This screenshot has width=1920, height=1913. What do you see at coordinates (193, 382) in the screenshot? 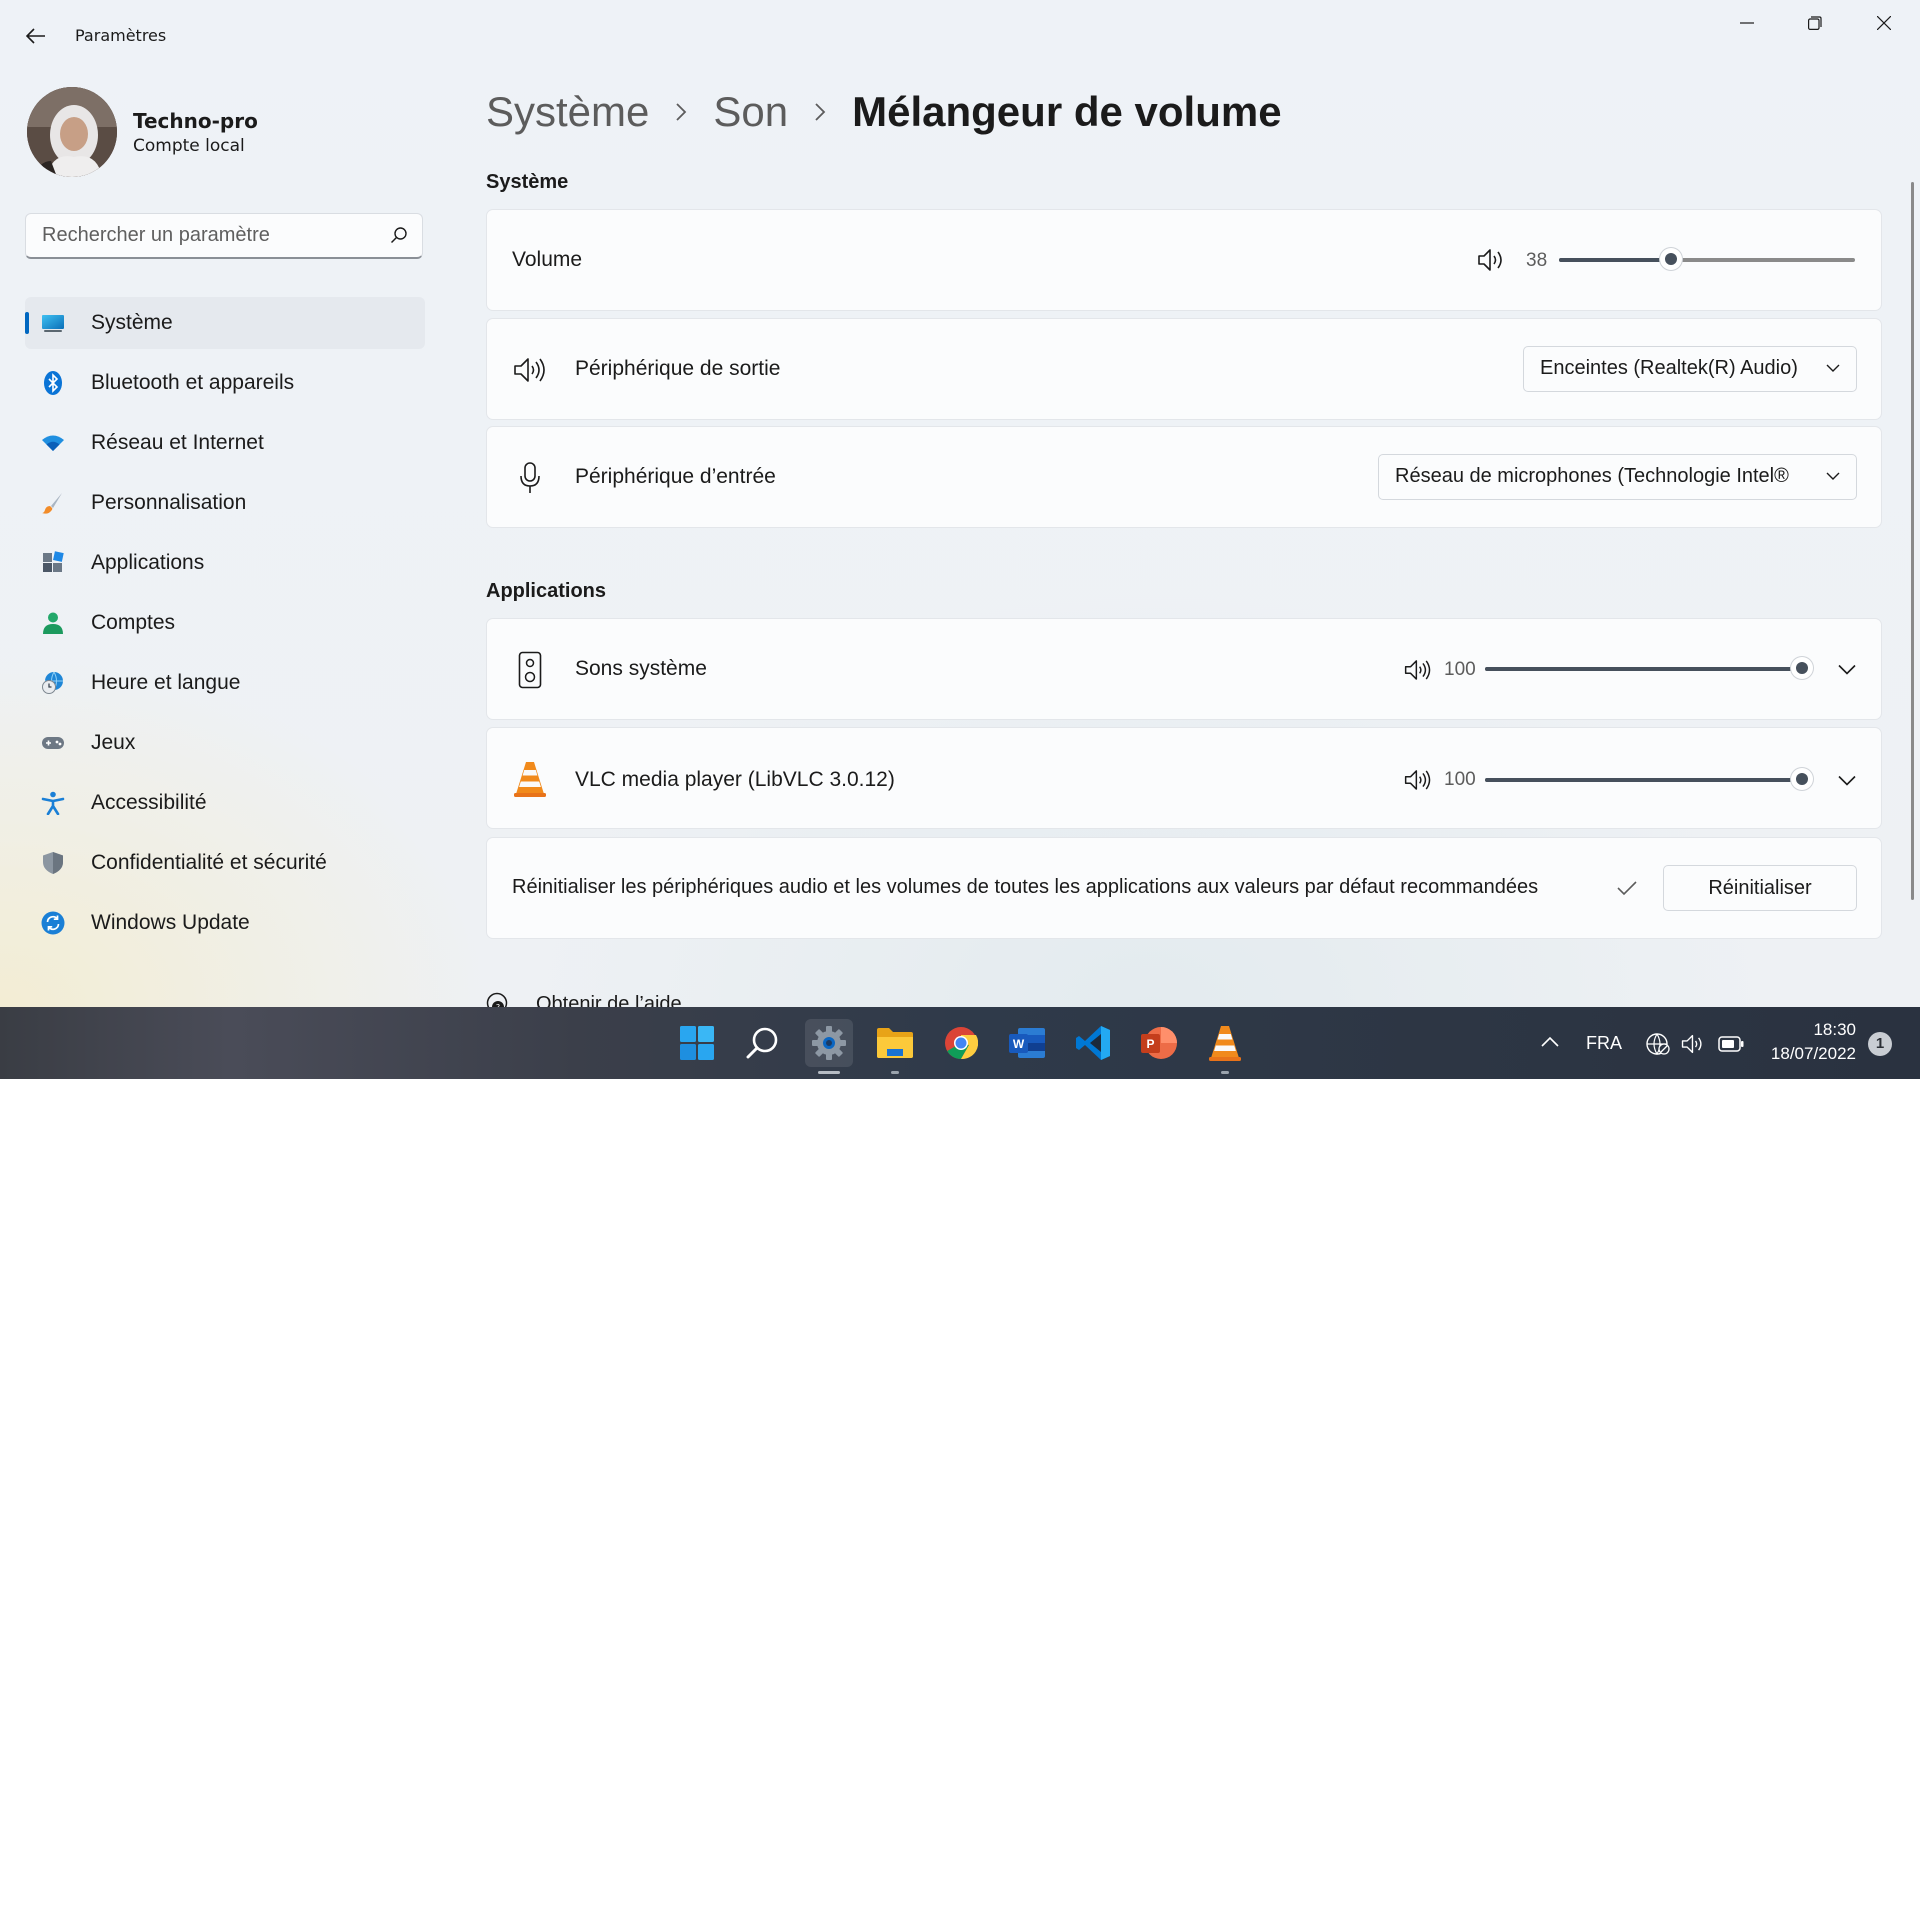
I see `sidebar-item-label: Bluetooth et appareils` at bounding box center [193, 382].